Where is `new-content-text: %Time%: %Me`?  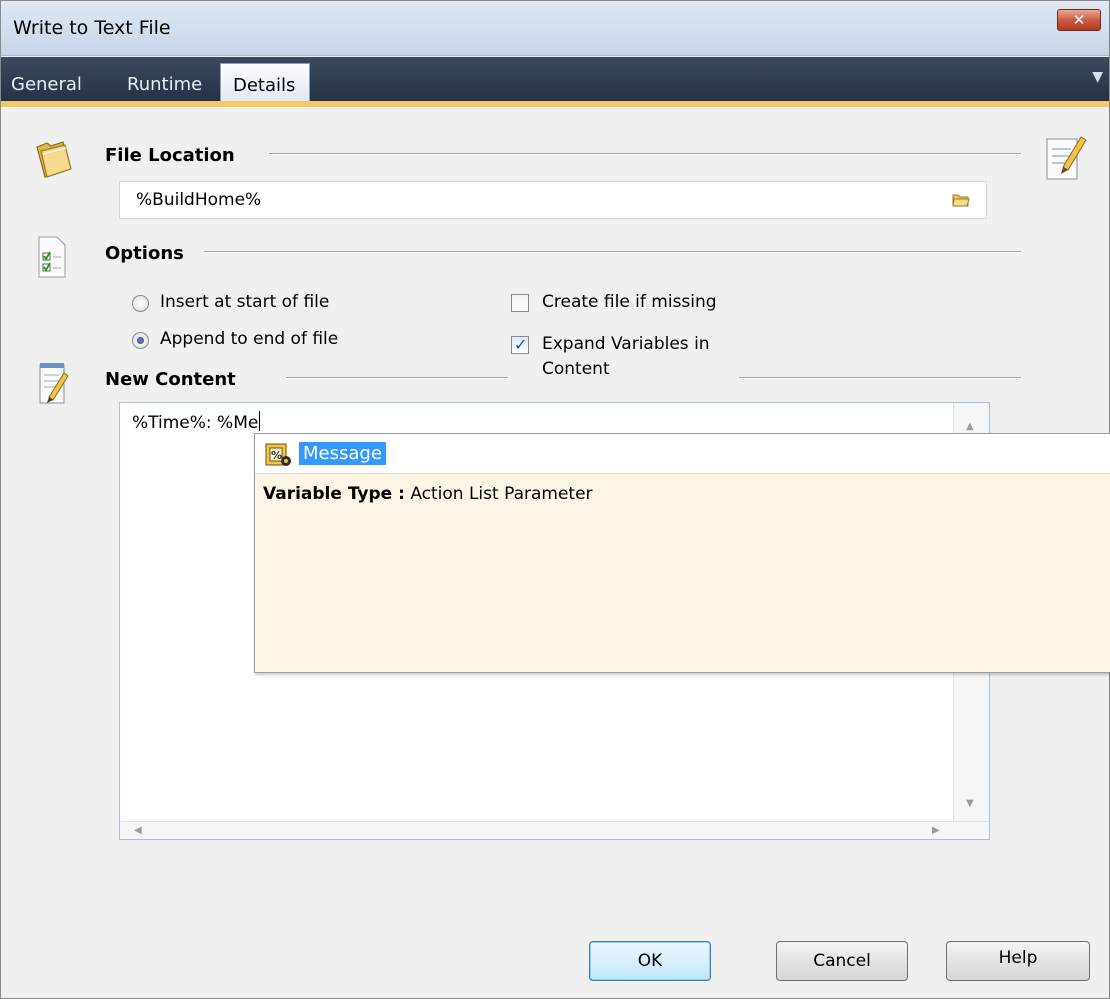
new-content-text: %Time%: %Me is located at coordinates (196, 422).